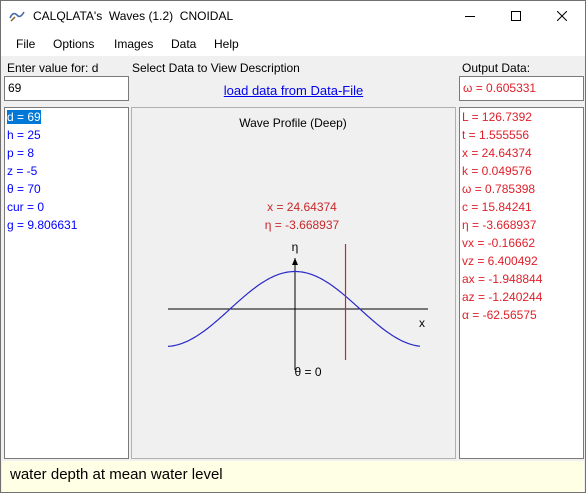 The image size is (586, 493). Describe the element at coordinates (302, 225) in the screenshot. I see `eta-readout: η = -3.668937` at that location.